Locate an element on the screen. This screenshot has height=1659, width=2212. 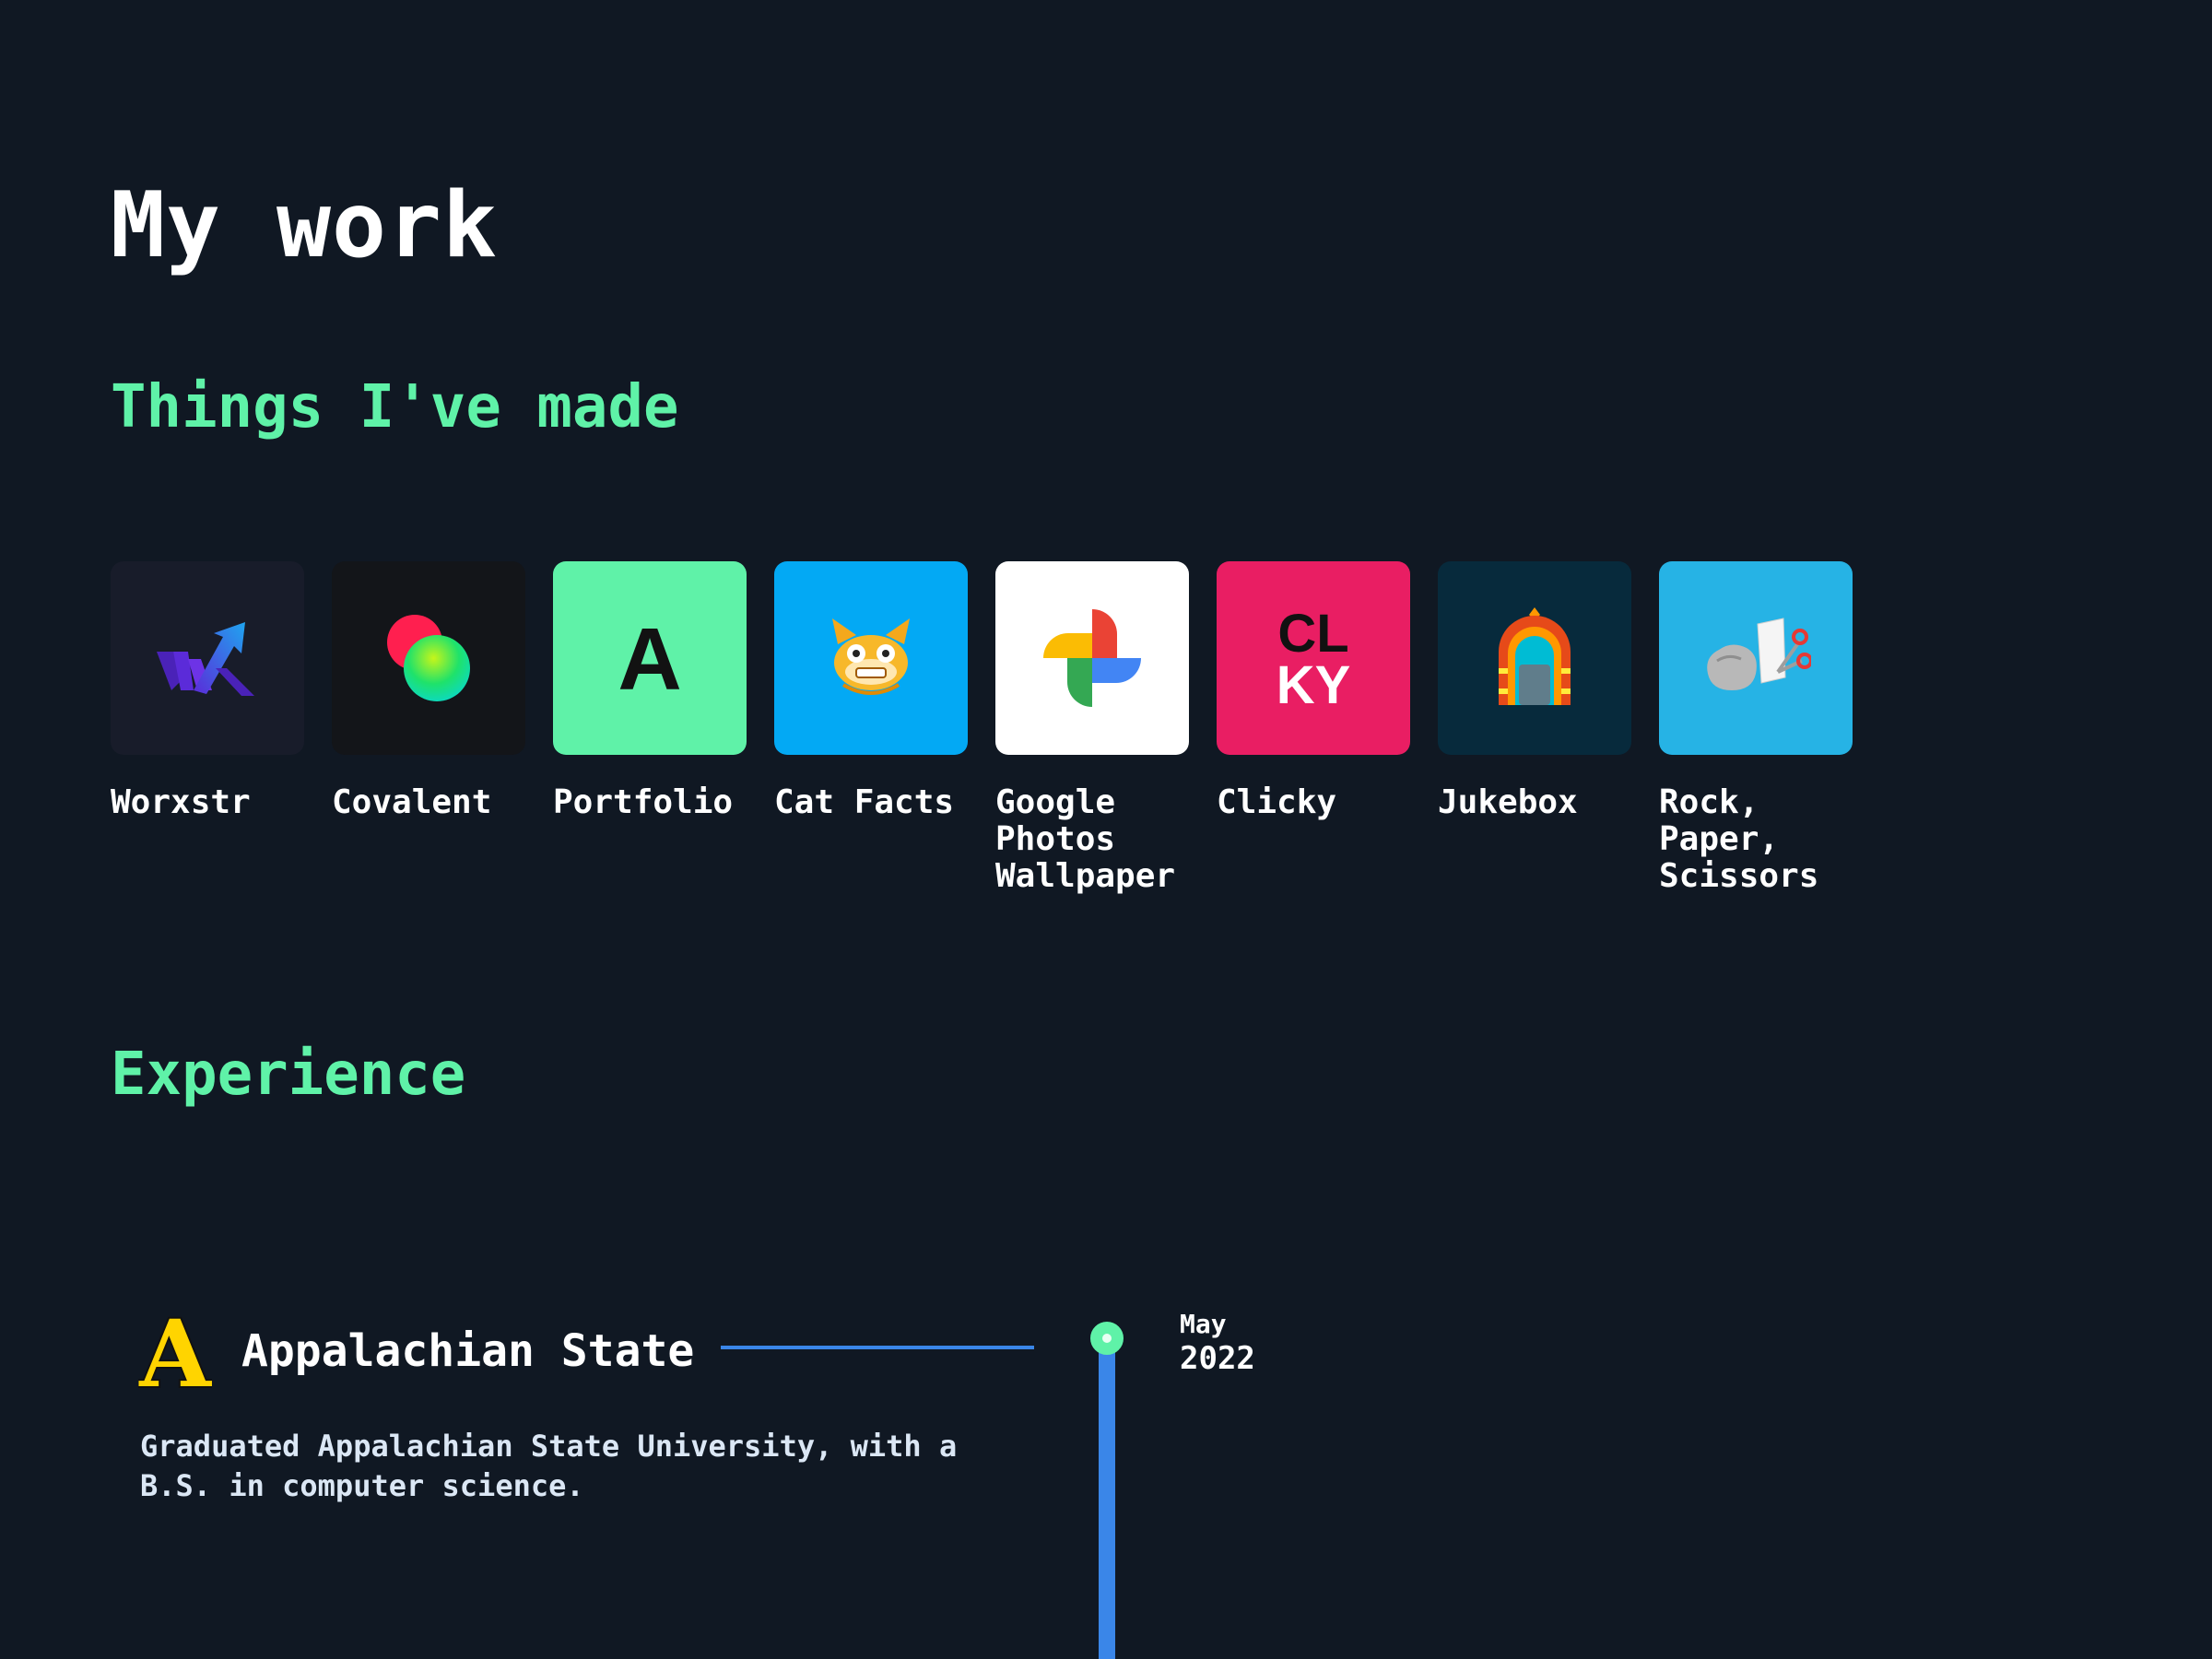
project-name: Clicky is located at coordinates (1277, 802).